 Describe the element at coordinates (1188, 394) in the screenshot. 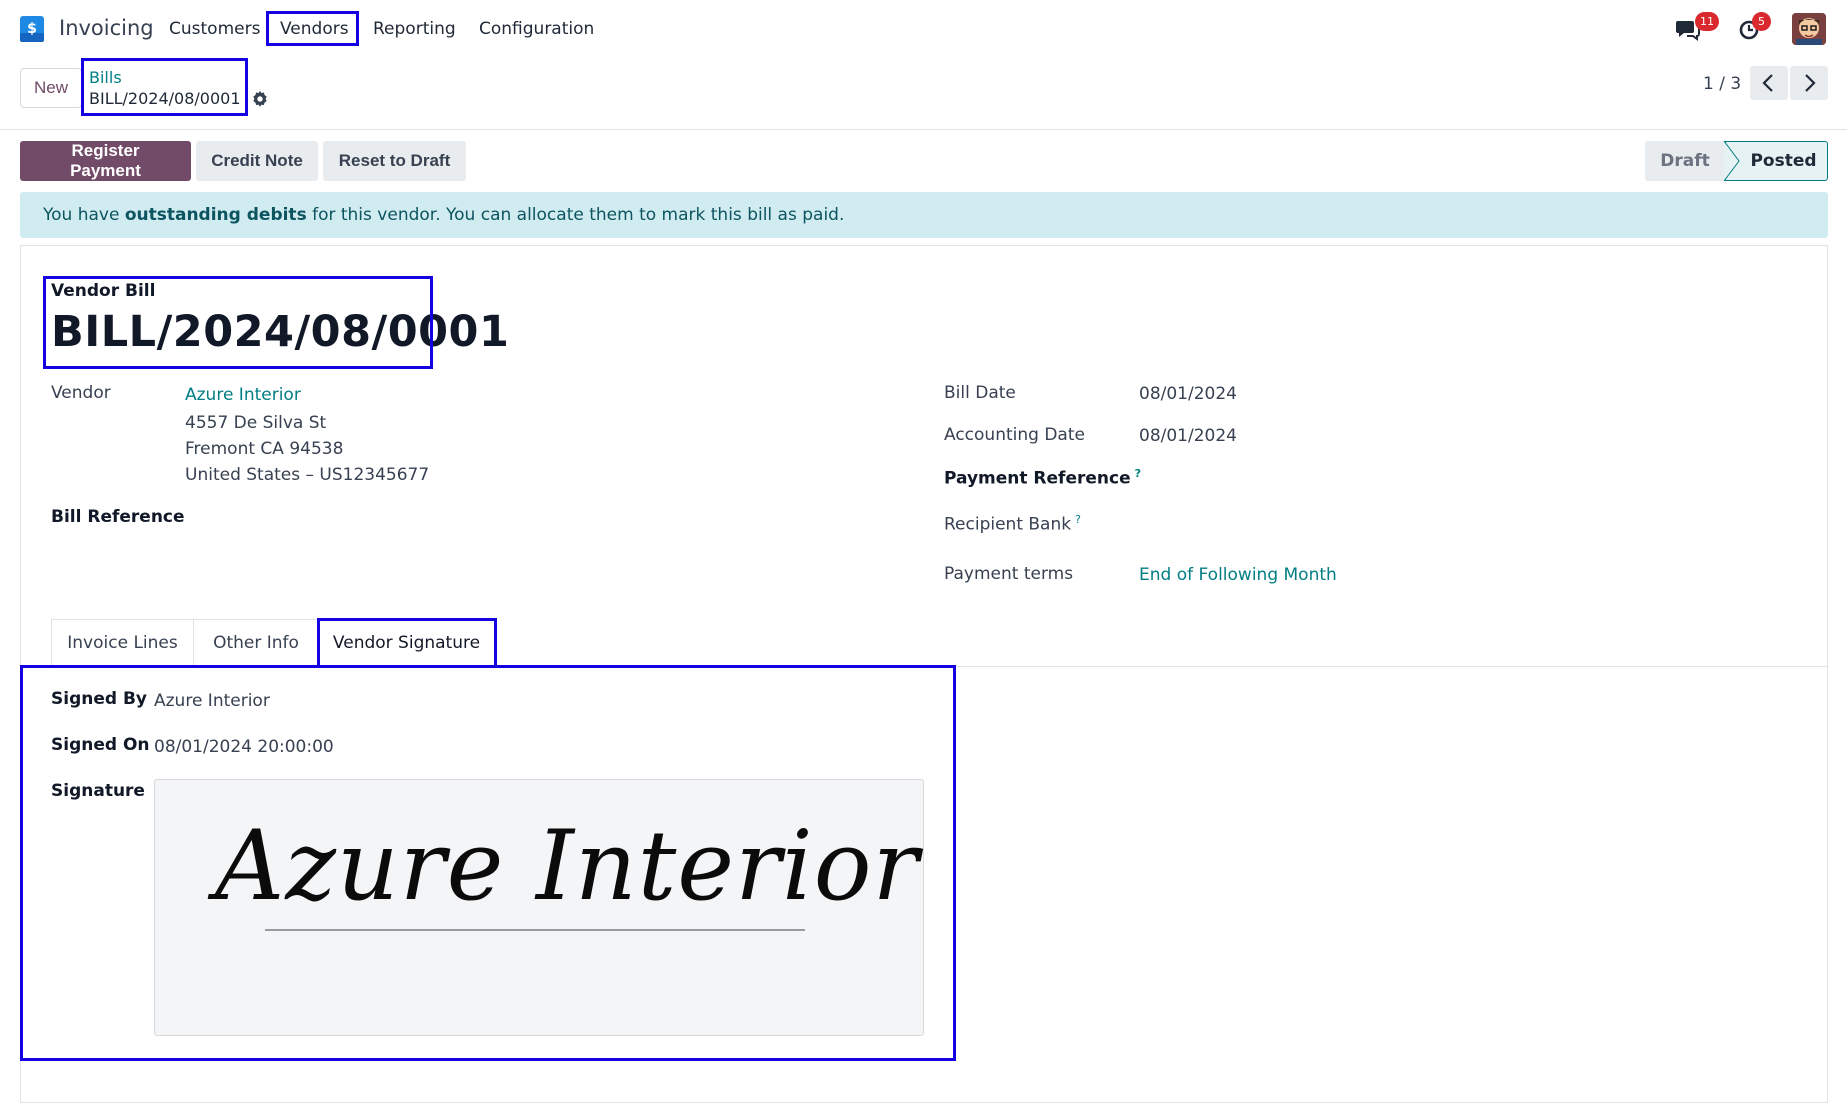

I see `bill-date-value: 08/01/2024` at that location.